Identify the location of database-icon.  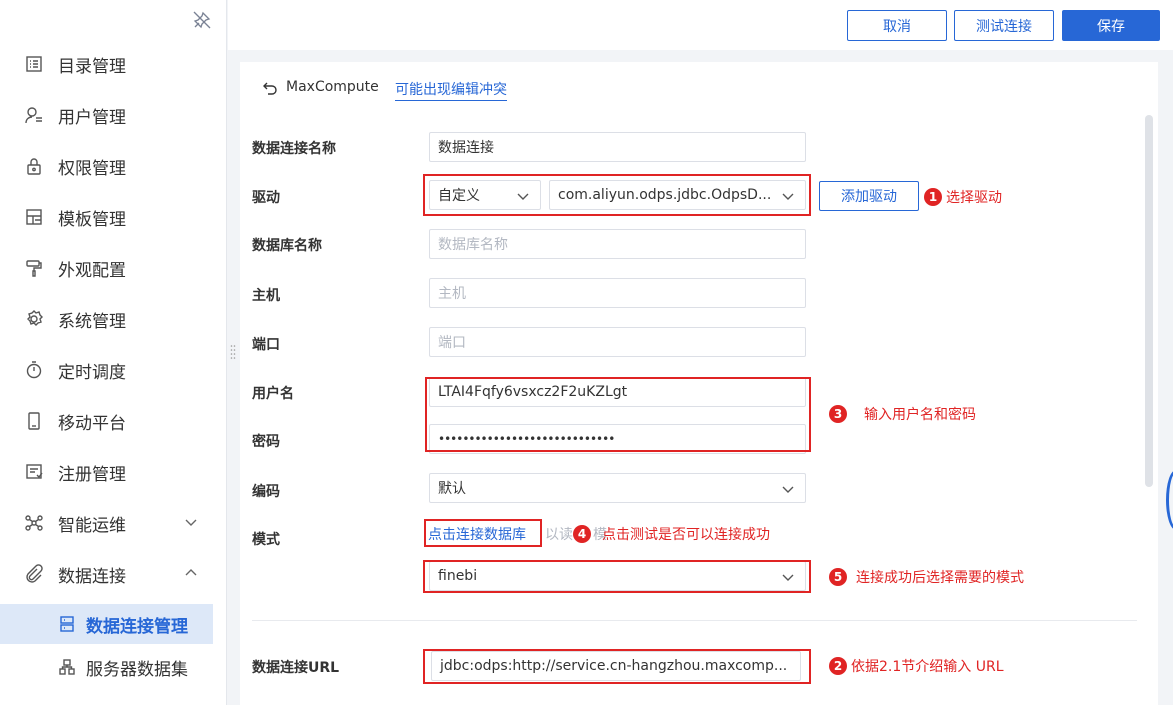
(67, 624).